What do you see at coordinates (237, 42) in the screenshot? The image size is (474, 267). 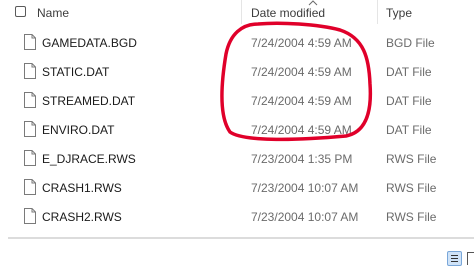 I see `file-row: GAMEDATA.BGD 7/24/2004 4:59 AM BGD File` at bounding box center [237, 42].